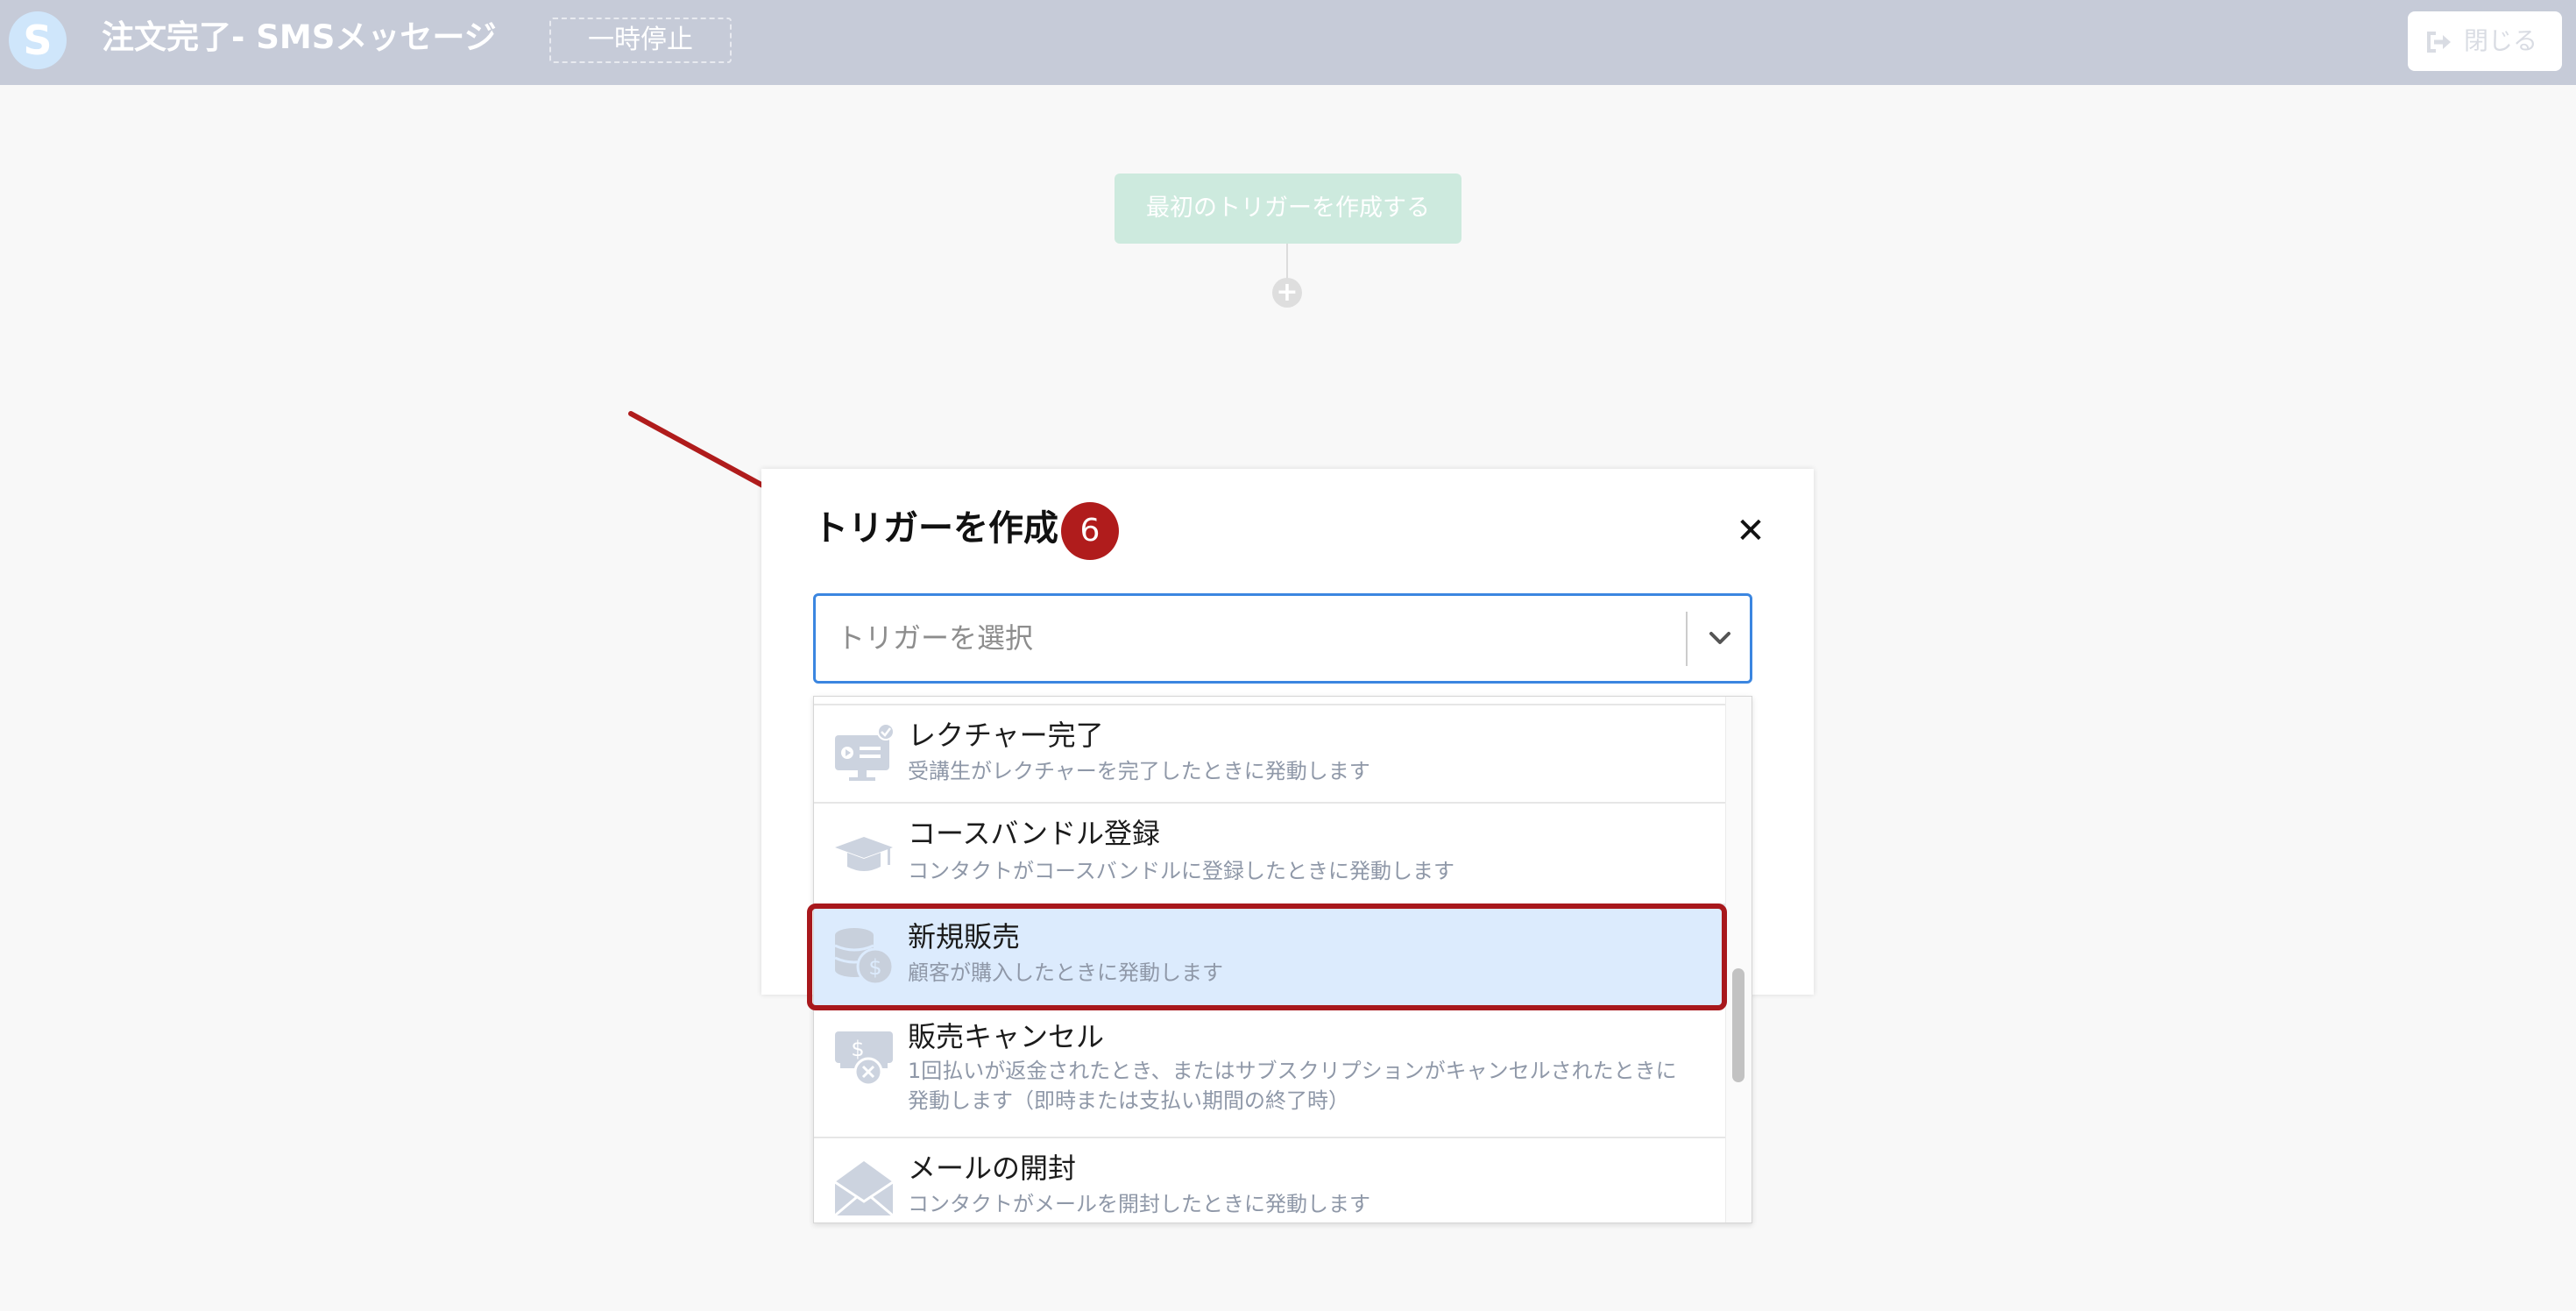 Image resolution: width=2576 pixels, height=1311 pixels. What do you see at coordinates (299, 37) in the screenshot?
I see `page-title: 注文完了- SMSメッセージ` at bounding box center [299, 37].